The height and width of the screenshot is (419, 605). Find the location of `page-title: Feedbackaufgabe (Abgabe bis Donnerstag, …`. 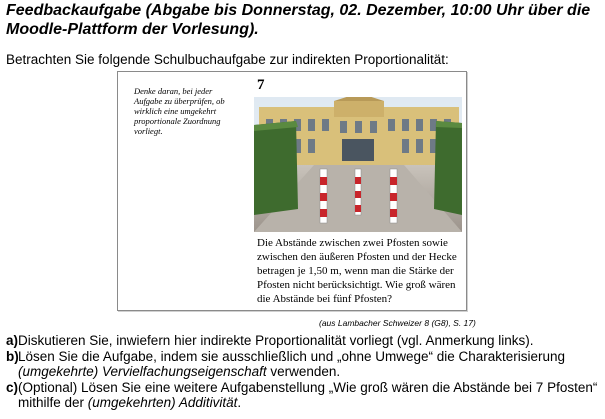

page-title: Feedbackaufgabe (Abgabe bis Donnerstag, … is located at coordinates (298, 20).